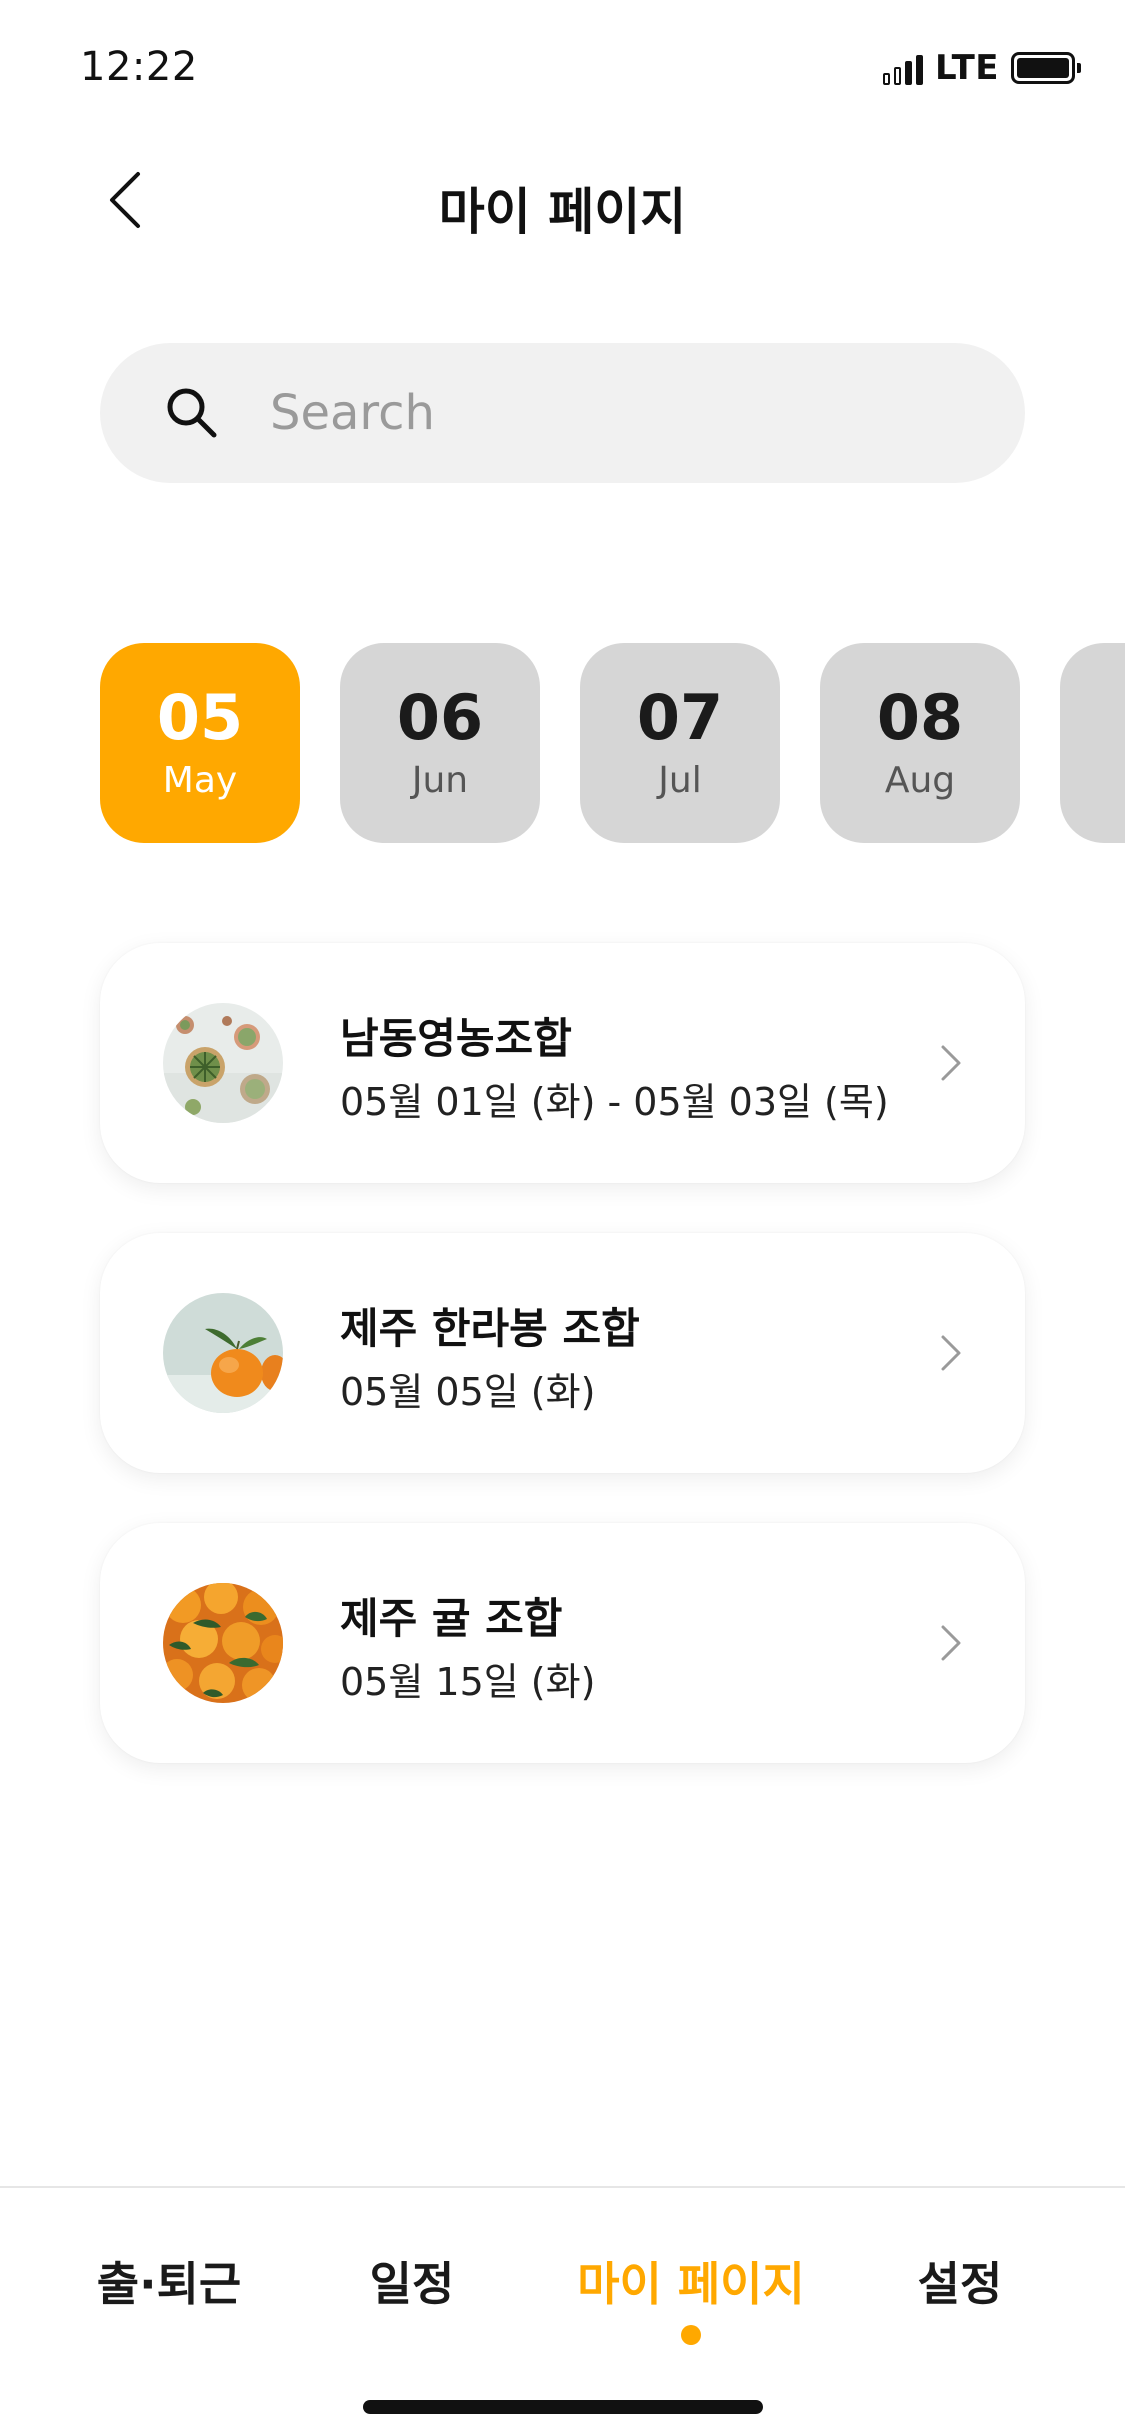  I want to click on schedule-card: 제주 한라봉 조합 05월 05일 (화), so click(562, 1353).